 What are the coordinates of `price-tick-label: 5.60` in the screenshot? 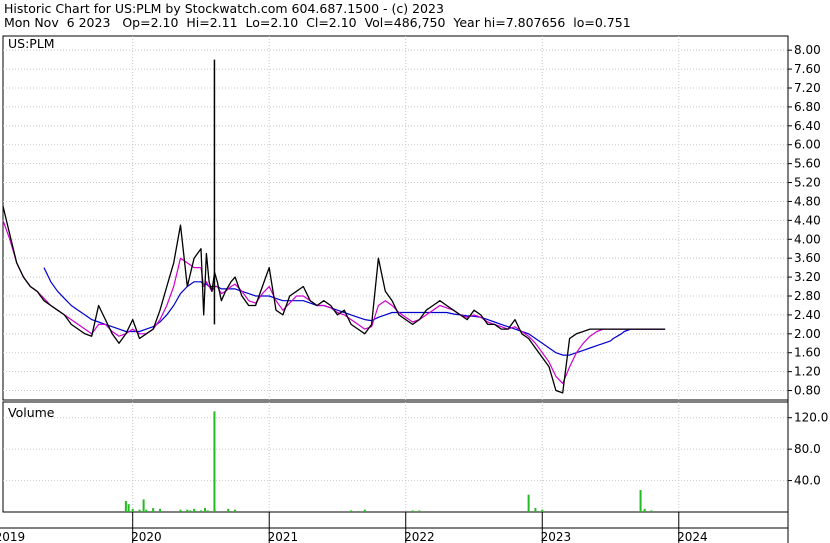 It's located at (807, 164).